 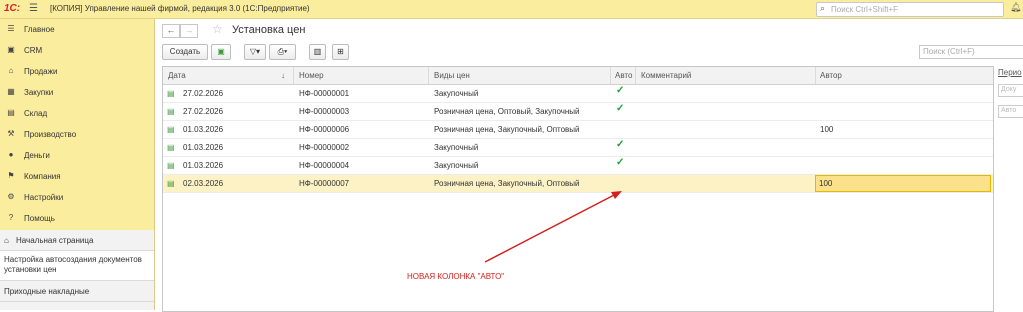 What do you see at coordinates (550, 228) in the screenshot?
I see `annotation-arrow-line` at bounding box center [550, 228].